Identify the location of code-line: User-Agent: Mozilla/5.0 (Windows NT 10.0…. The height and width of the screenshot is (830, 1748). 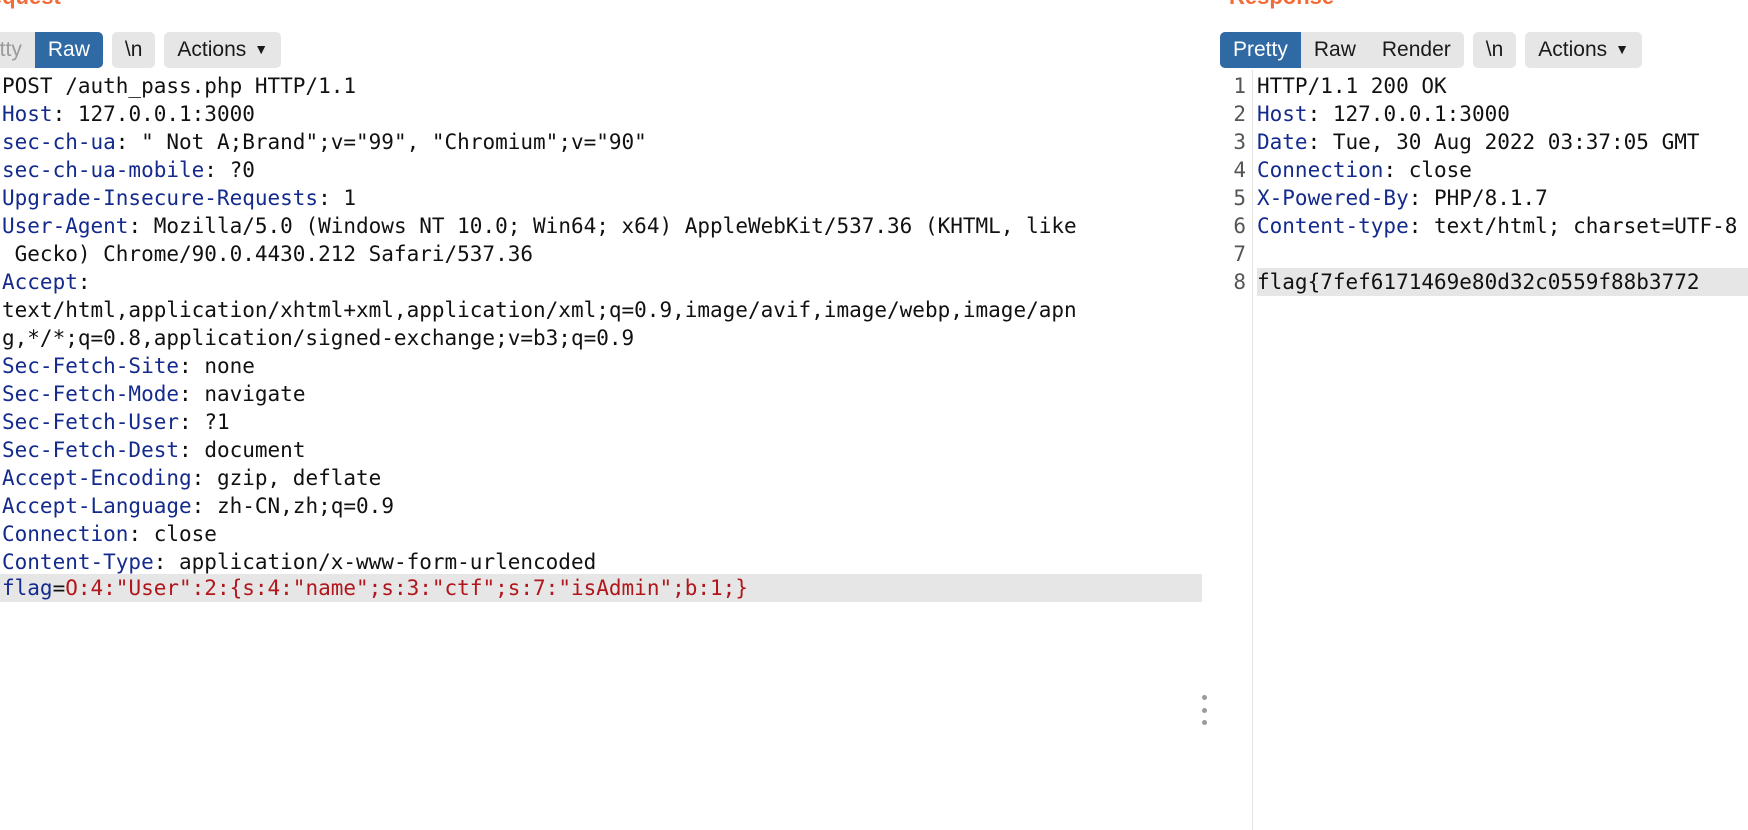
(602, 226).